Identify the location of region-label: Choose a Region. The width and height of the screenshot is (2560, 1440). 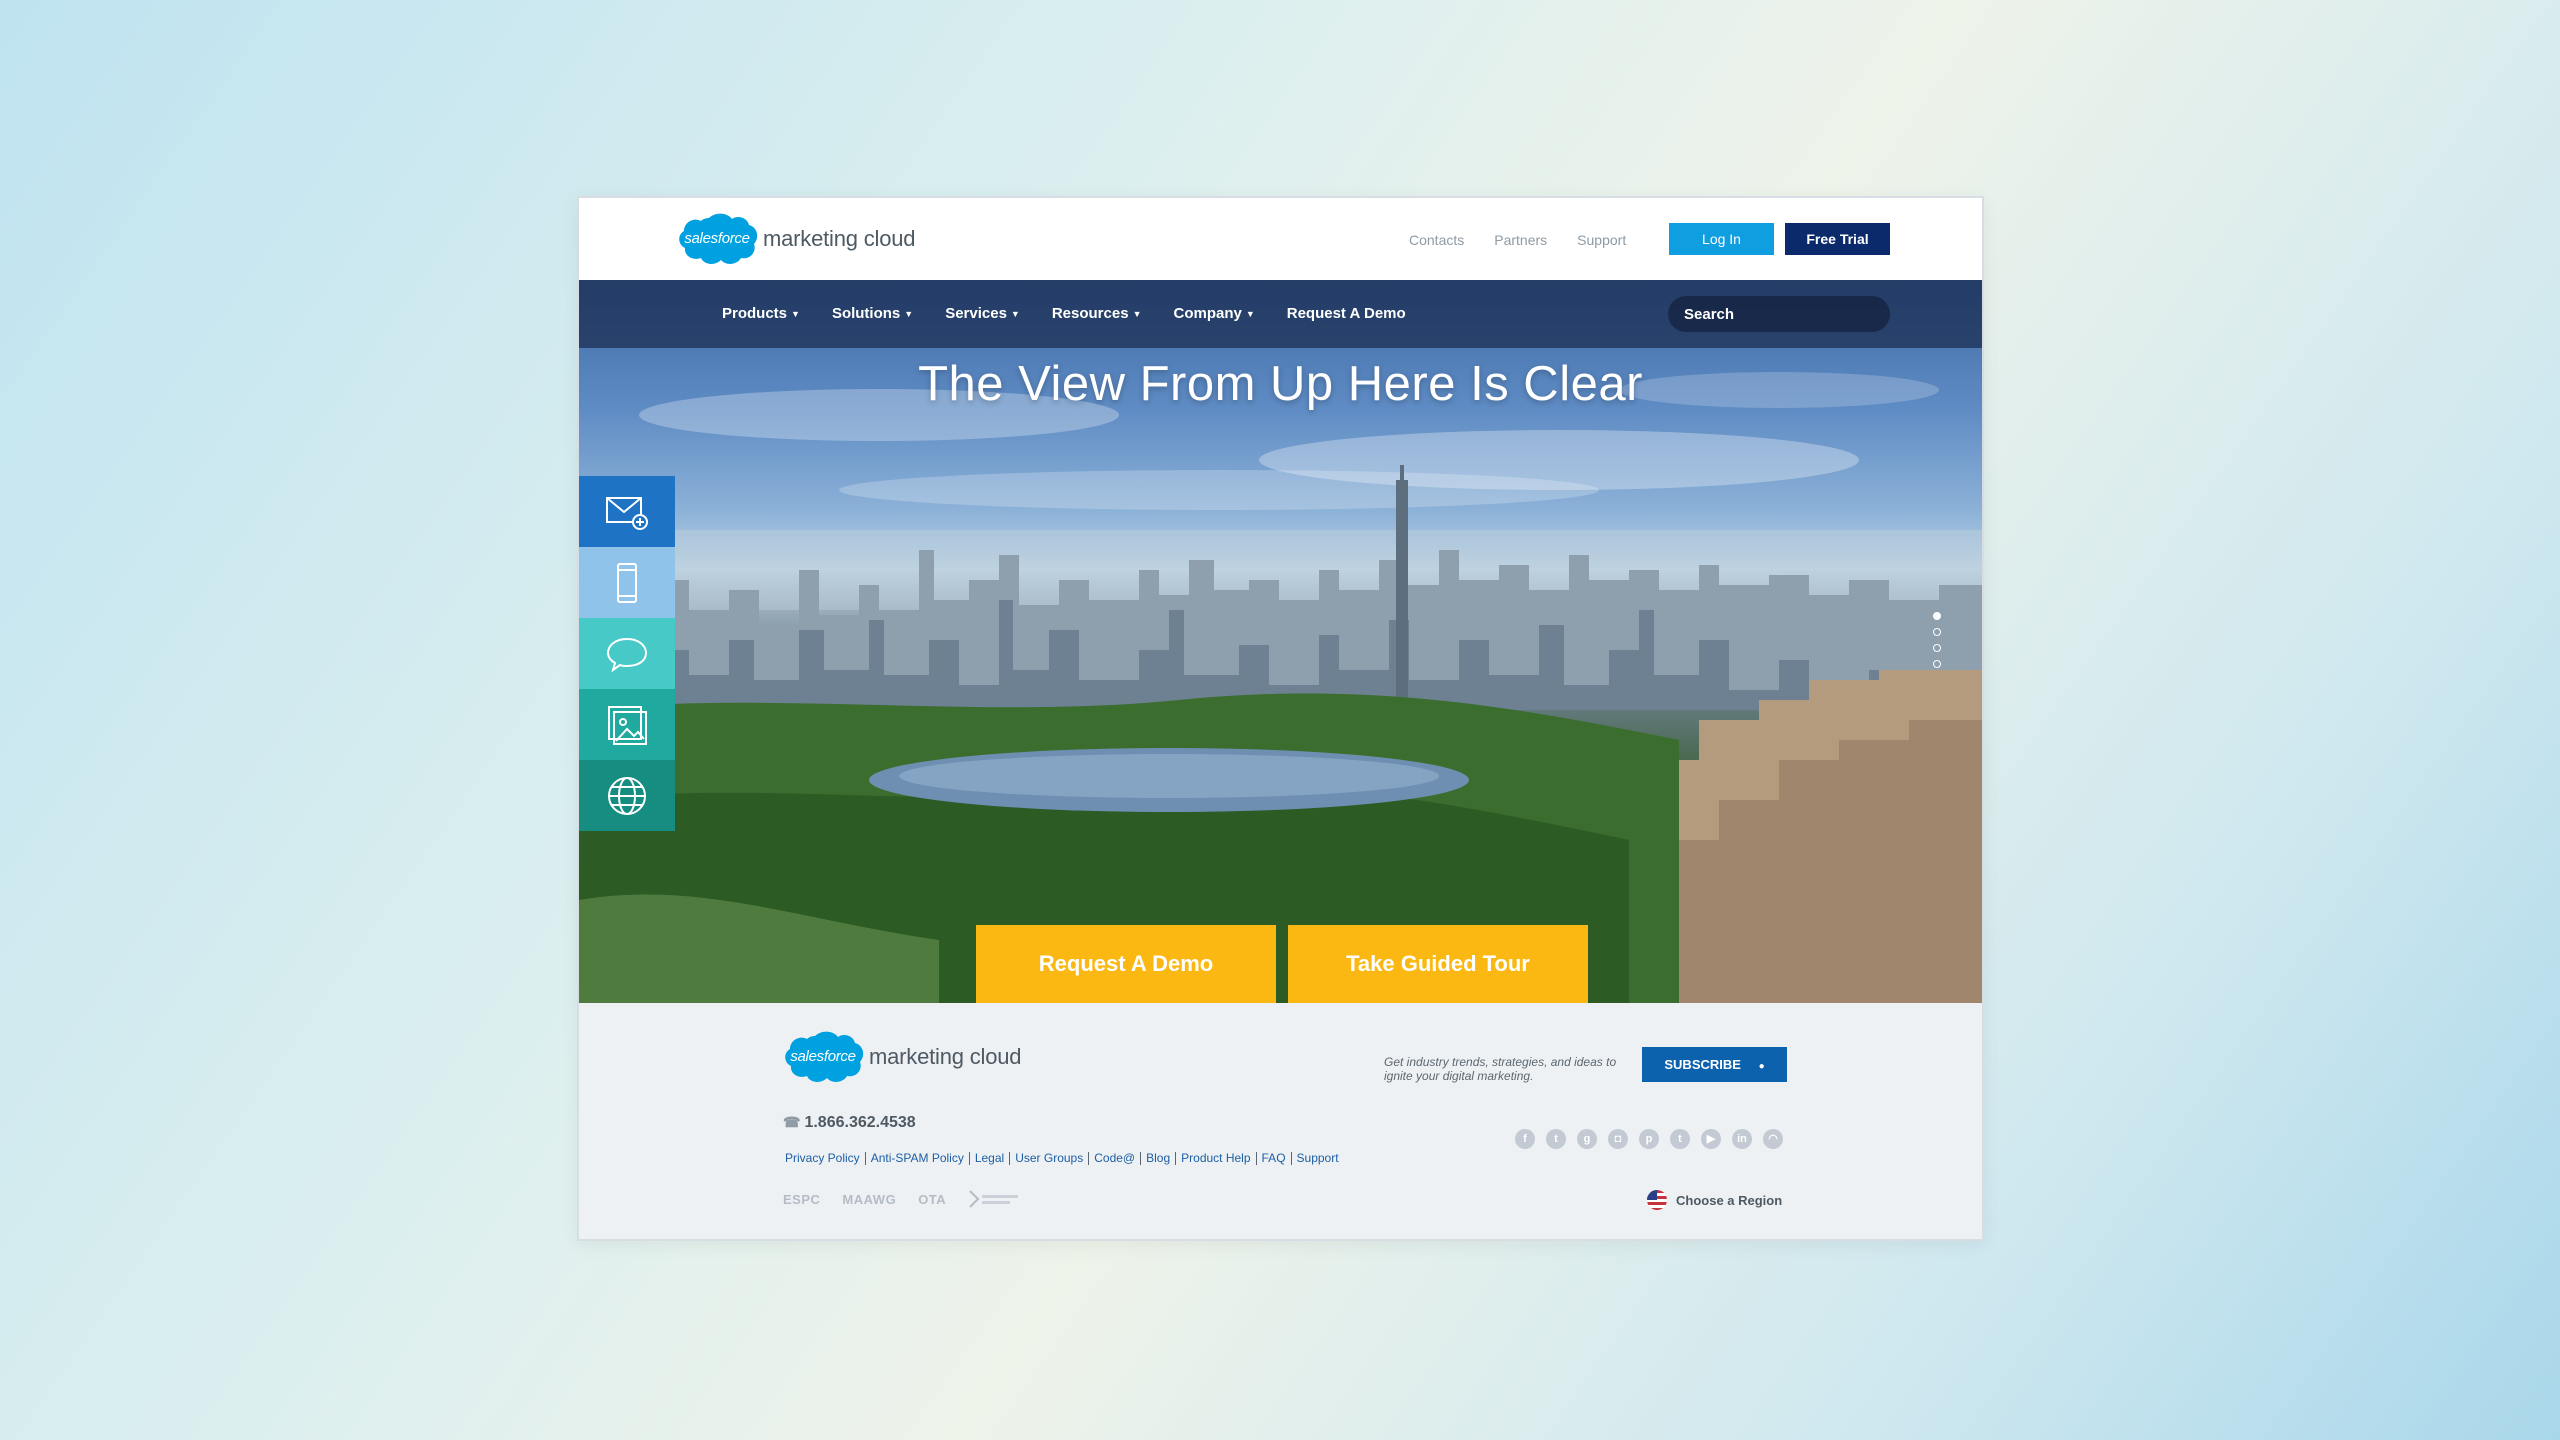
(1729, 1200).